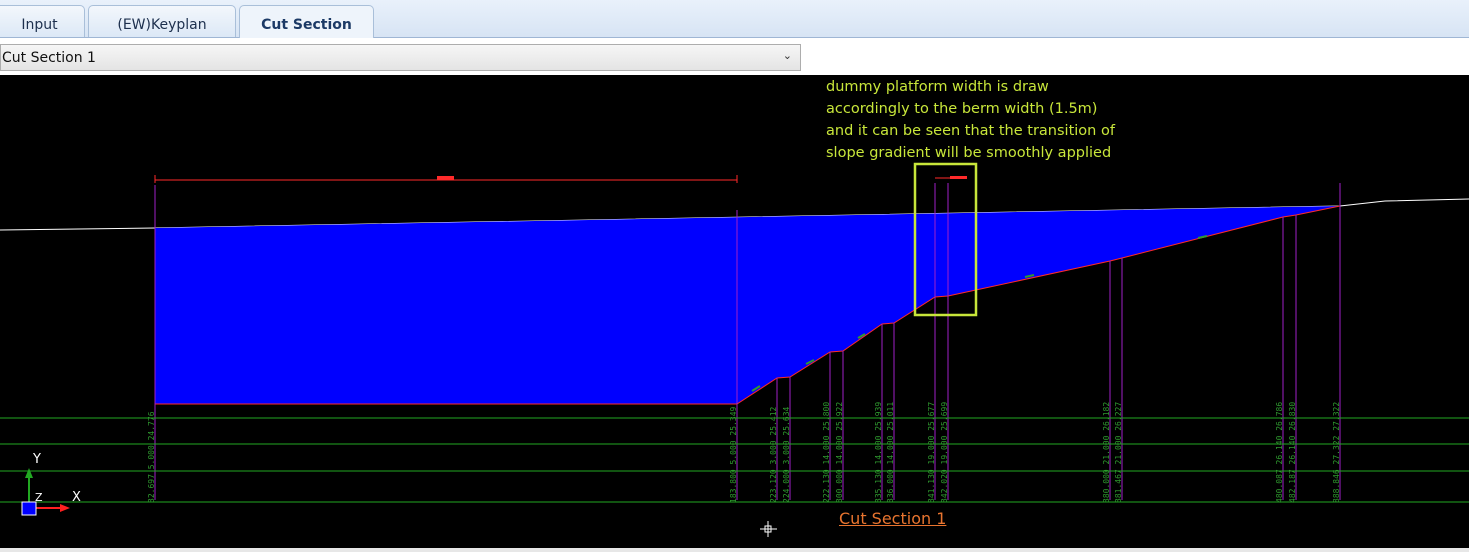 The height and width of the screenshot is (552, 1469). What do you see at coordinates (45, 492) in the screenshot?
I see `ucs-icon` at bounding box center [45, 492].